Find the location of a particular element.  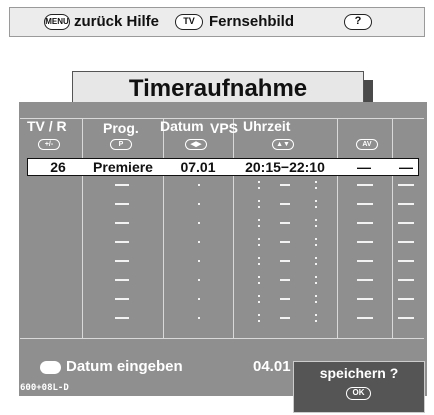

tv-key-icon: TV is located at coordinates (189, 22).